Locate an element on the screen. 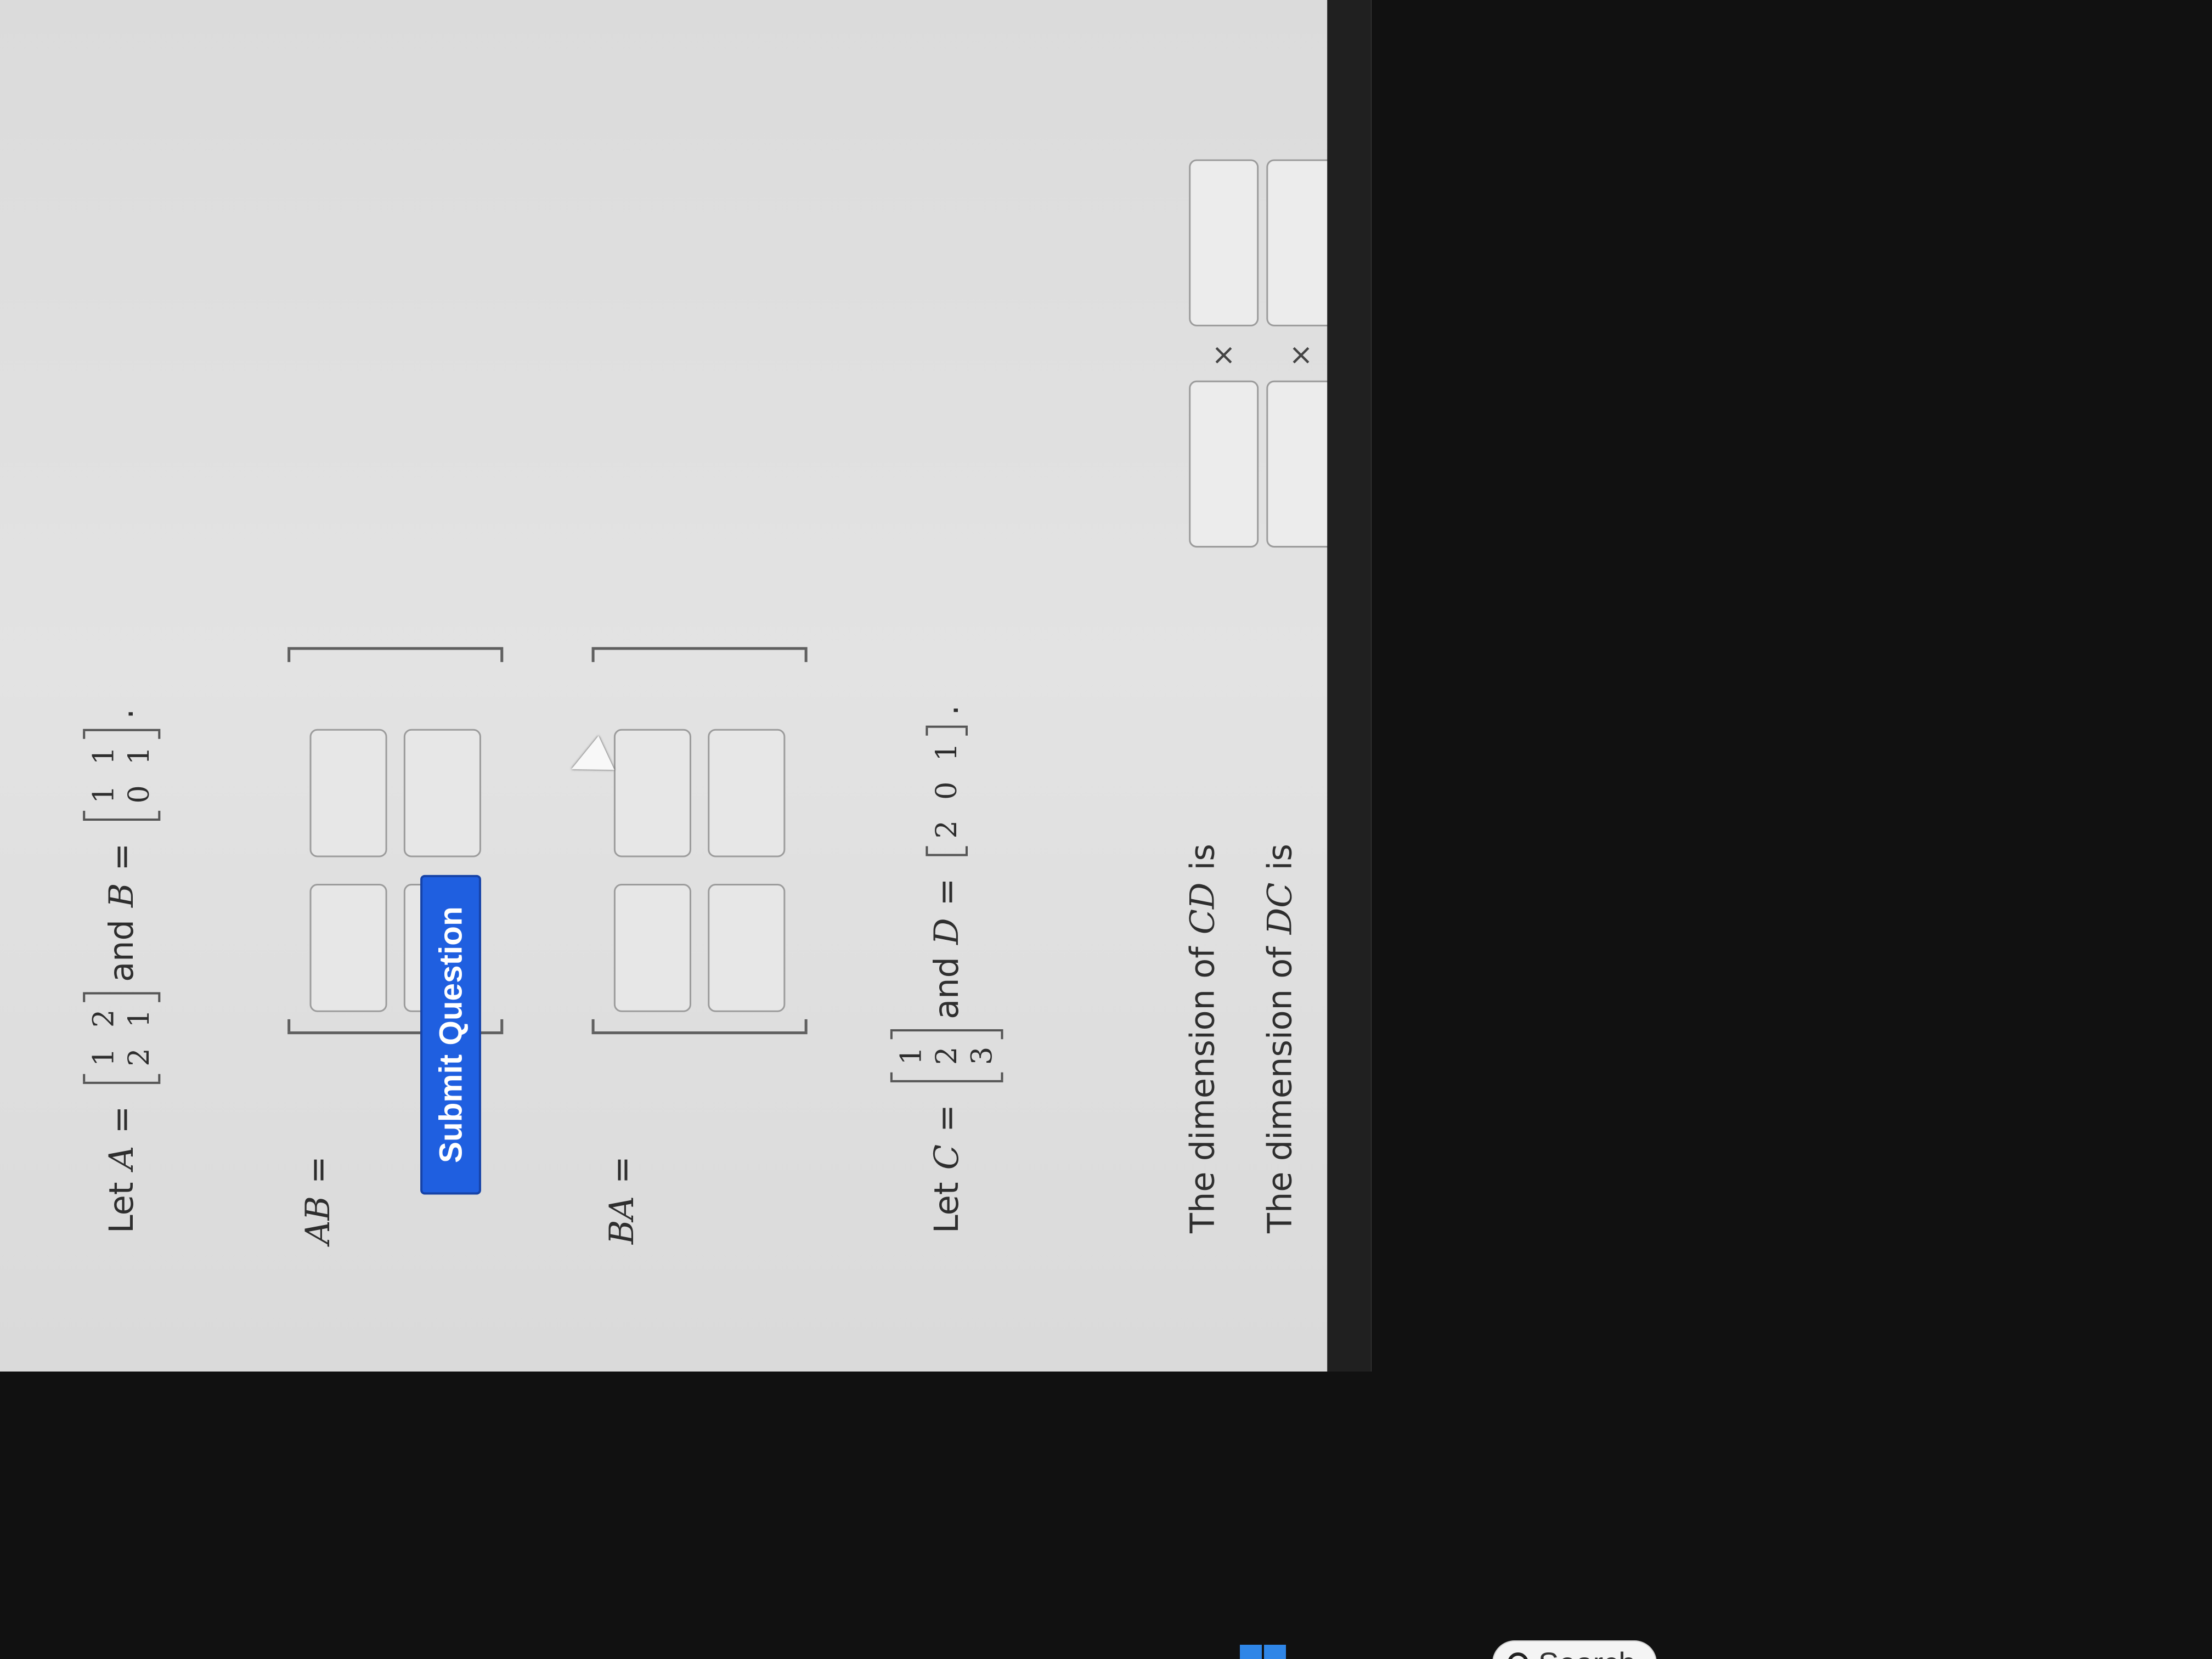 This screenshot has height=1659, width=2212. dimension-cd-question: The dimension of CD is is located at coordinates (1202, 1032).